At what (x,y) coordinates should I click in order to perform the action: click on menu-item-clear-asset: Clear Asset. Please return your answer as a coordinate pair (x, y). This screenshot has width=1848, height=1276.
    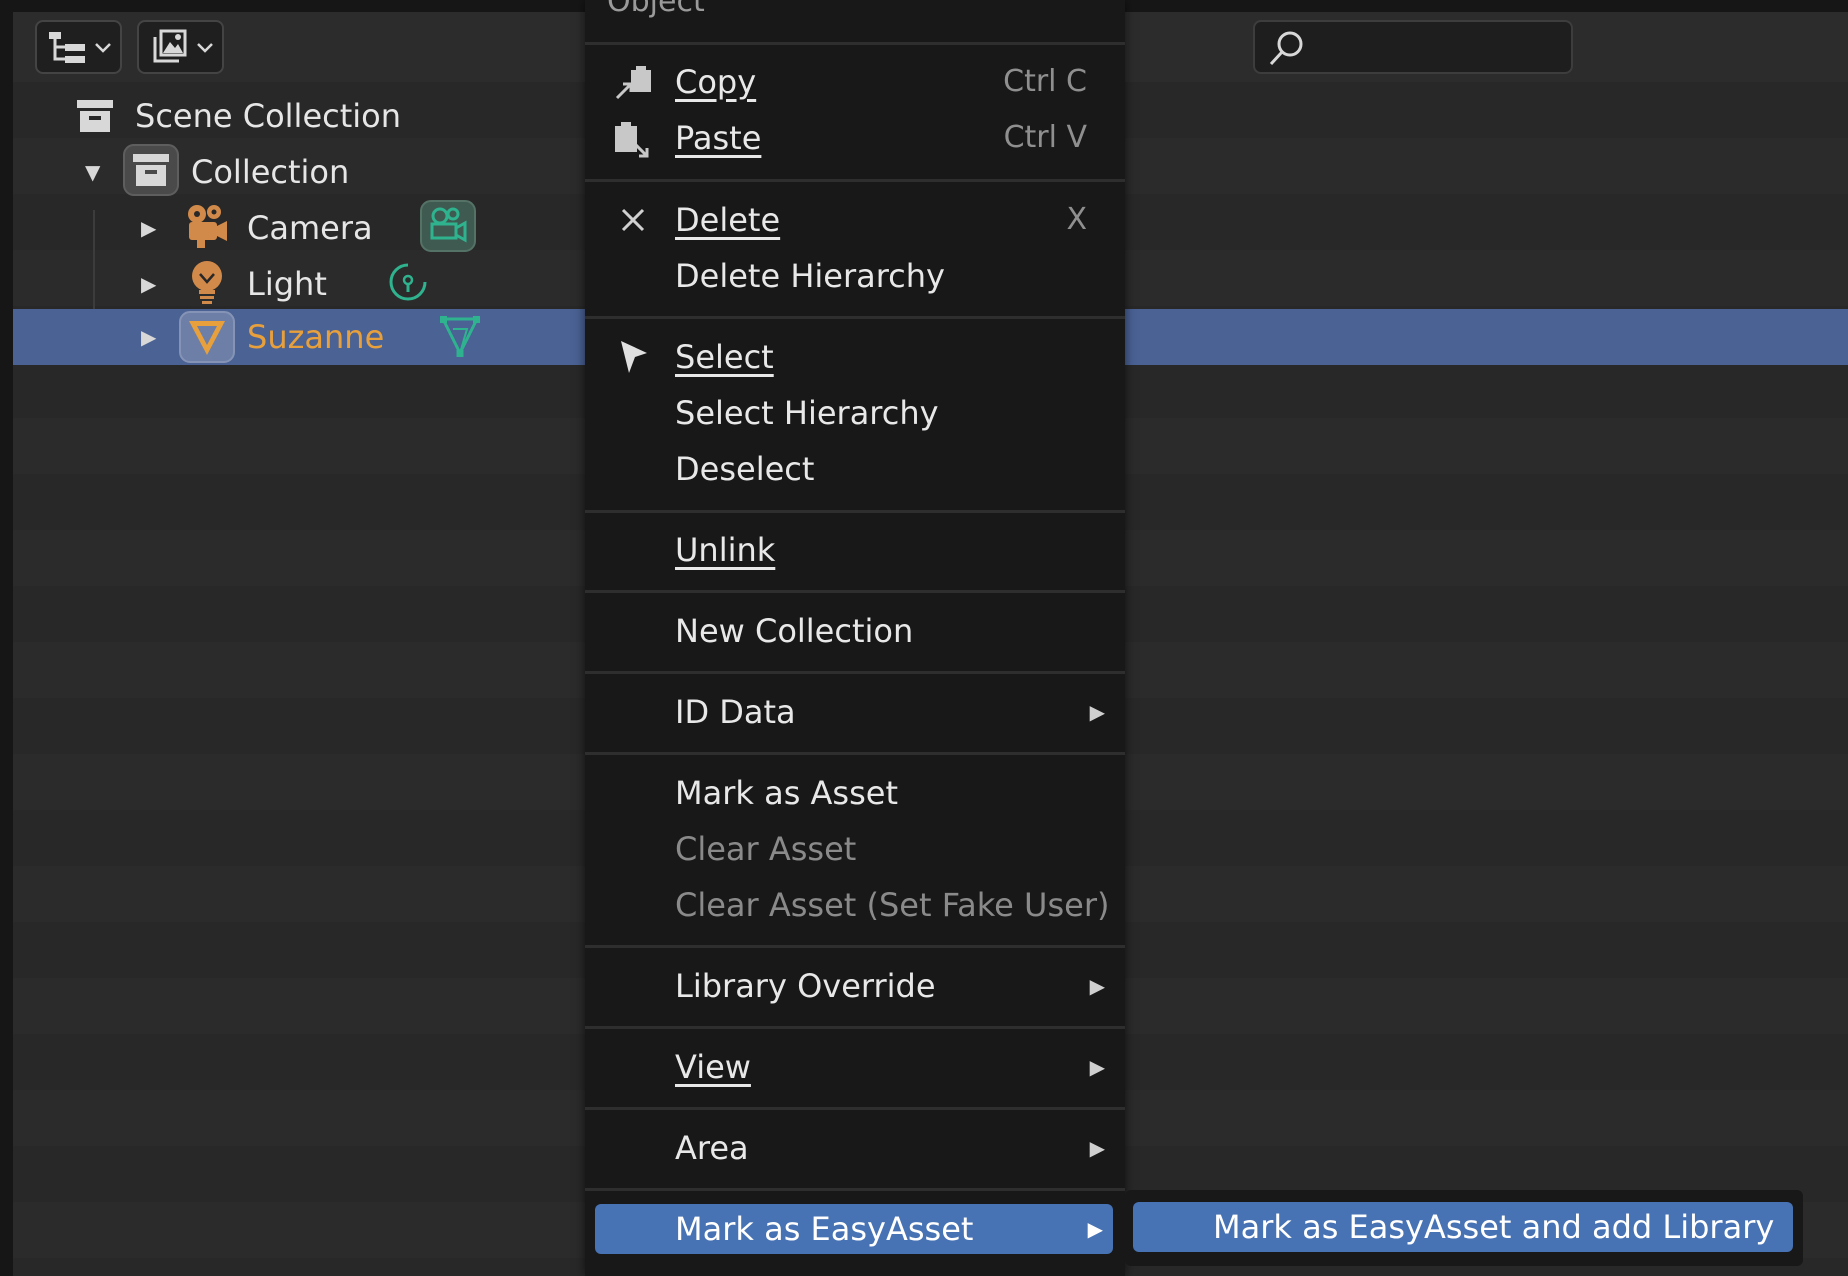
    Looking at the image, I should click on (855, 849).